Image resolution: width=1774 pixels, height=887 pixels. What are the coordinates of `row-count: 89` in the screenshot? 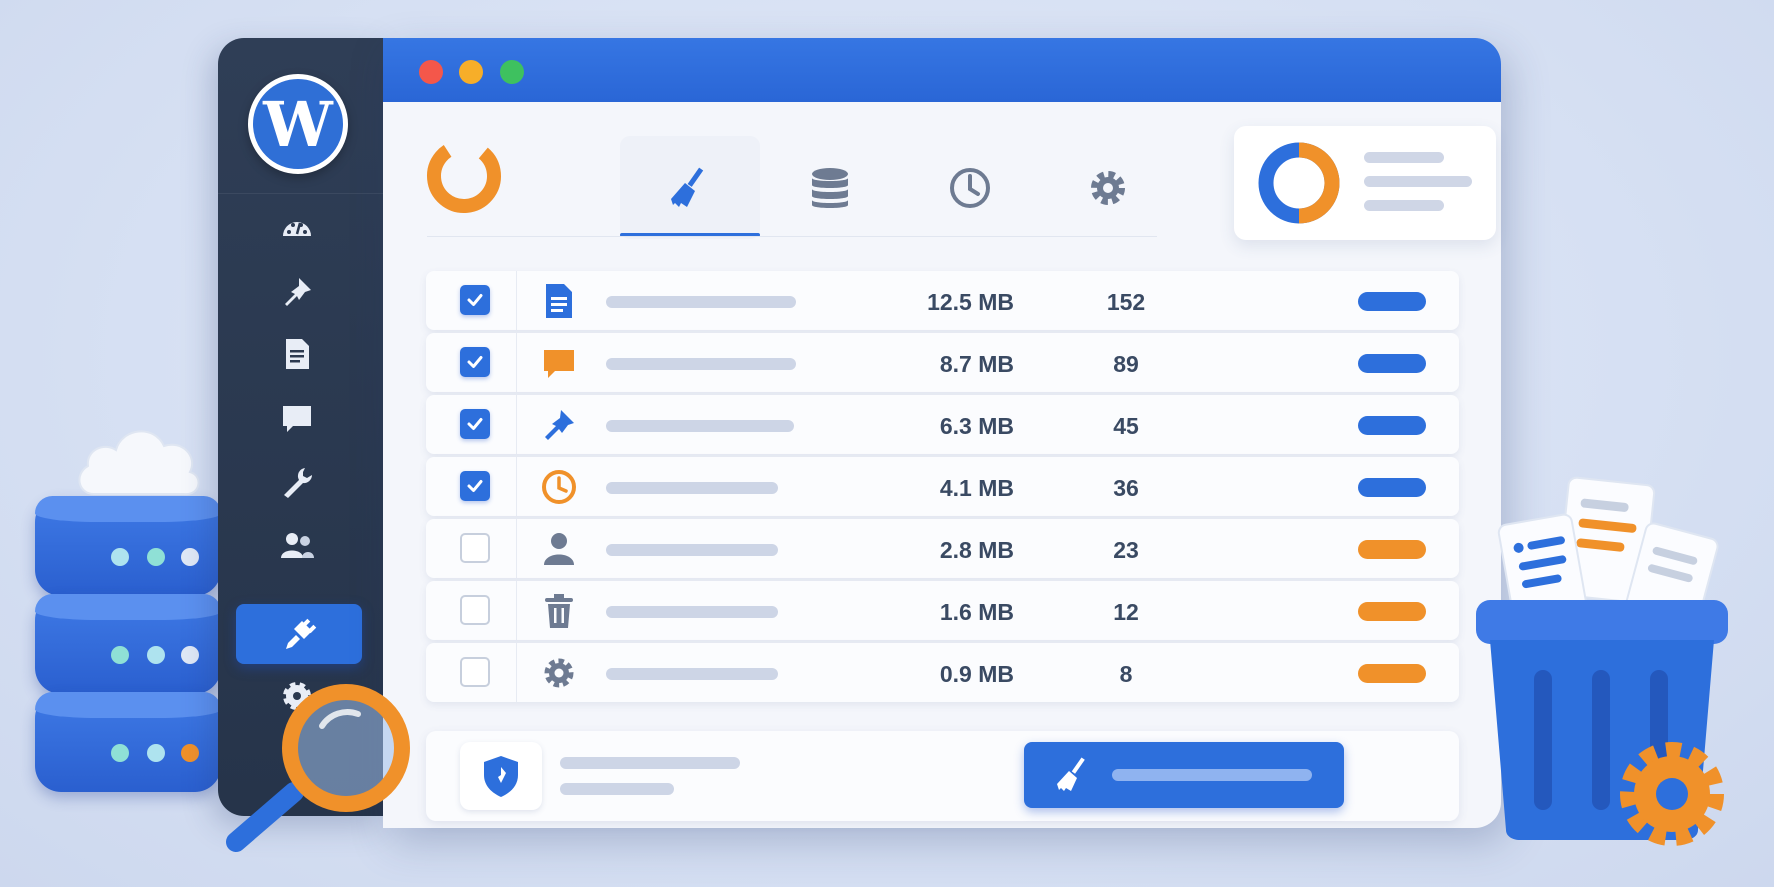 It's located at (1126, 364).